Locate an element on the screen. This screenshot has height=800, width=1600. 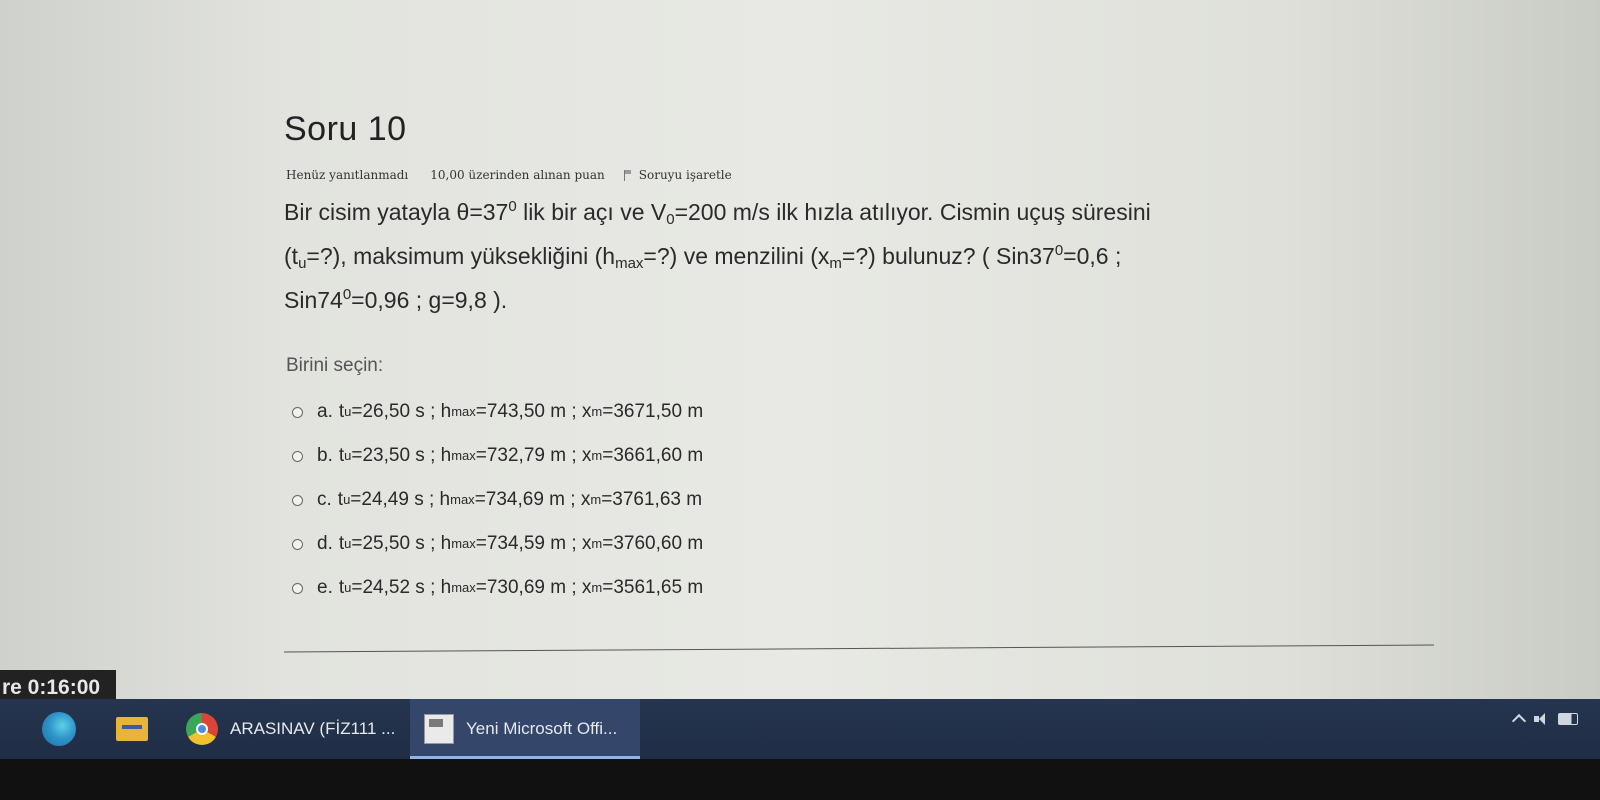
edge-icon is located at coordinates (59, 729).